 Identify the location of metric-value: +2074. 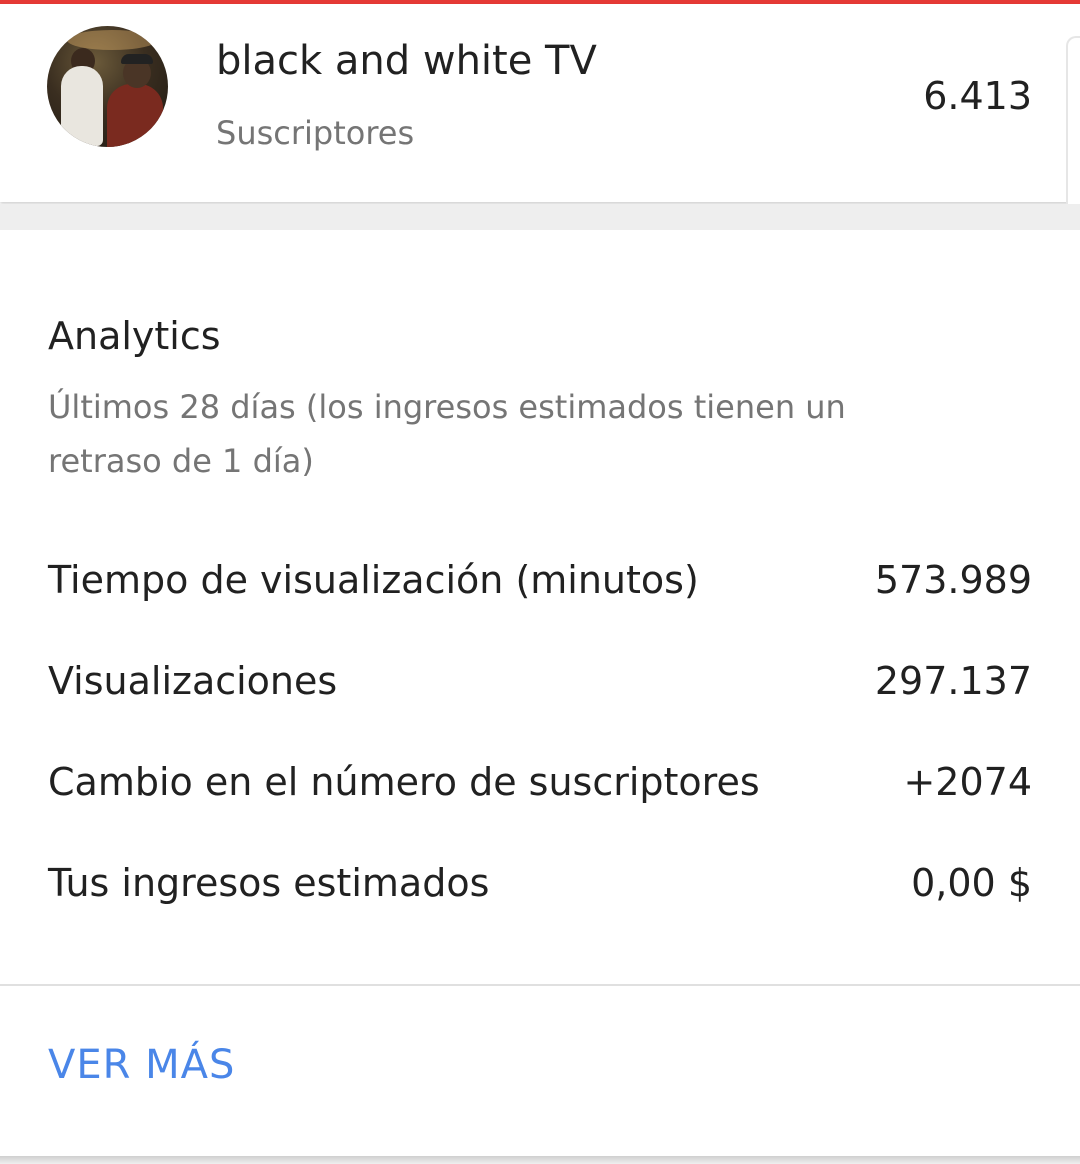
(967, 782).